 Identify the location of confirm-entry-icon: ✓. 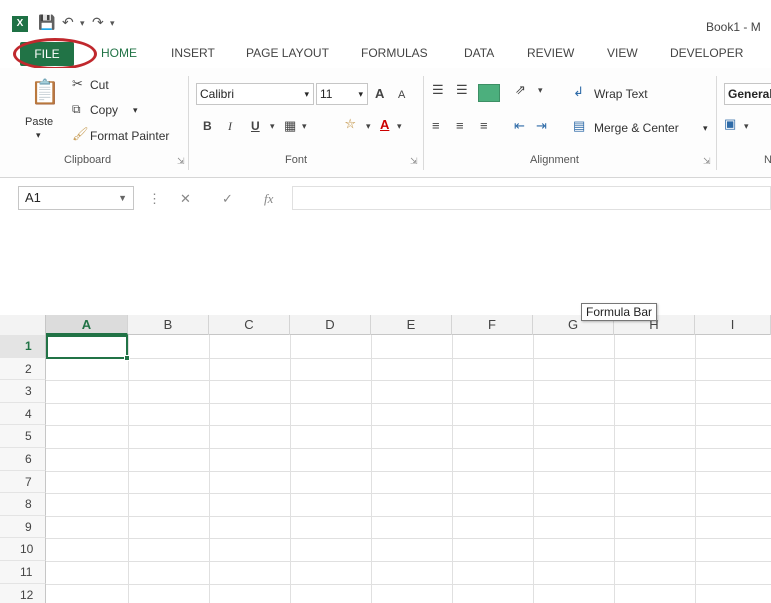
(227, 199).